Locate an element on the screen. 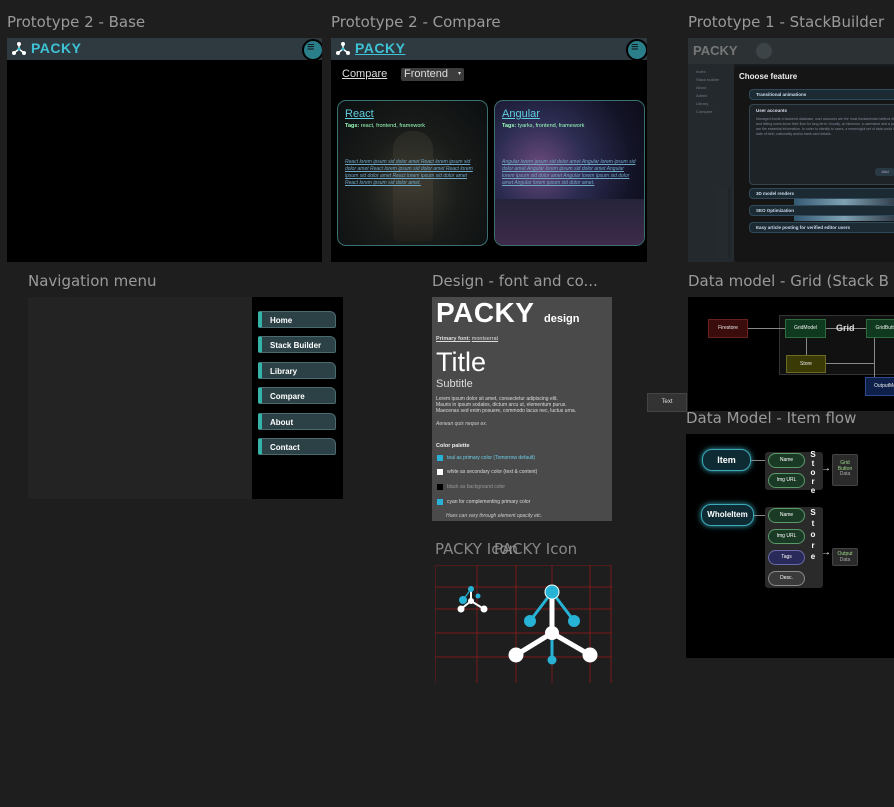 This screenshot has width=894, height=807. grid-label: Grid is located at coordinates (845, 328).